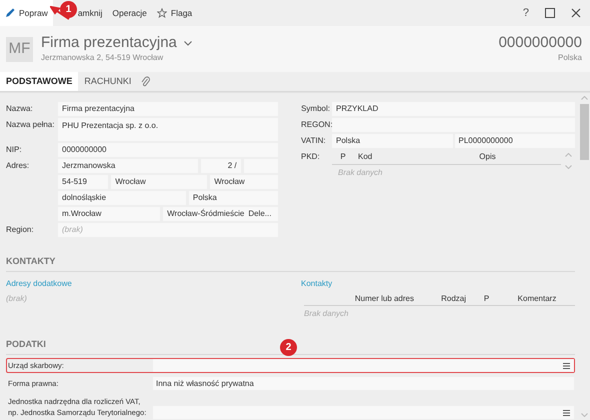 The width and height of the screenshot is (590, 420). I want to click on scrollbar-thumb, so click(584, 132).